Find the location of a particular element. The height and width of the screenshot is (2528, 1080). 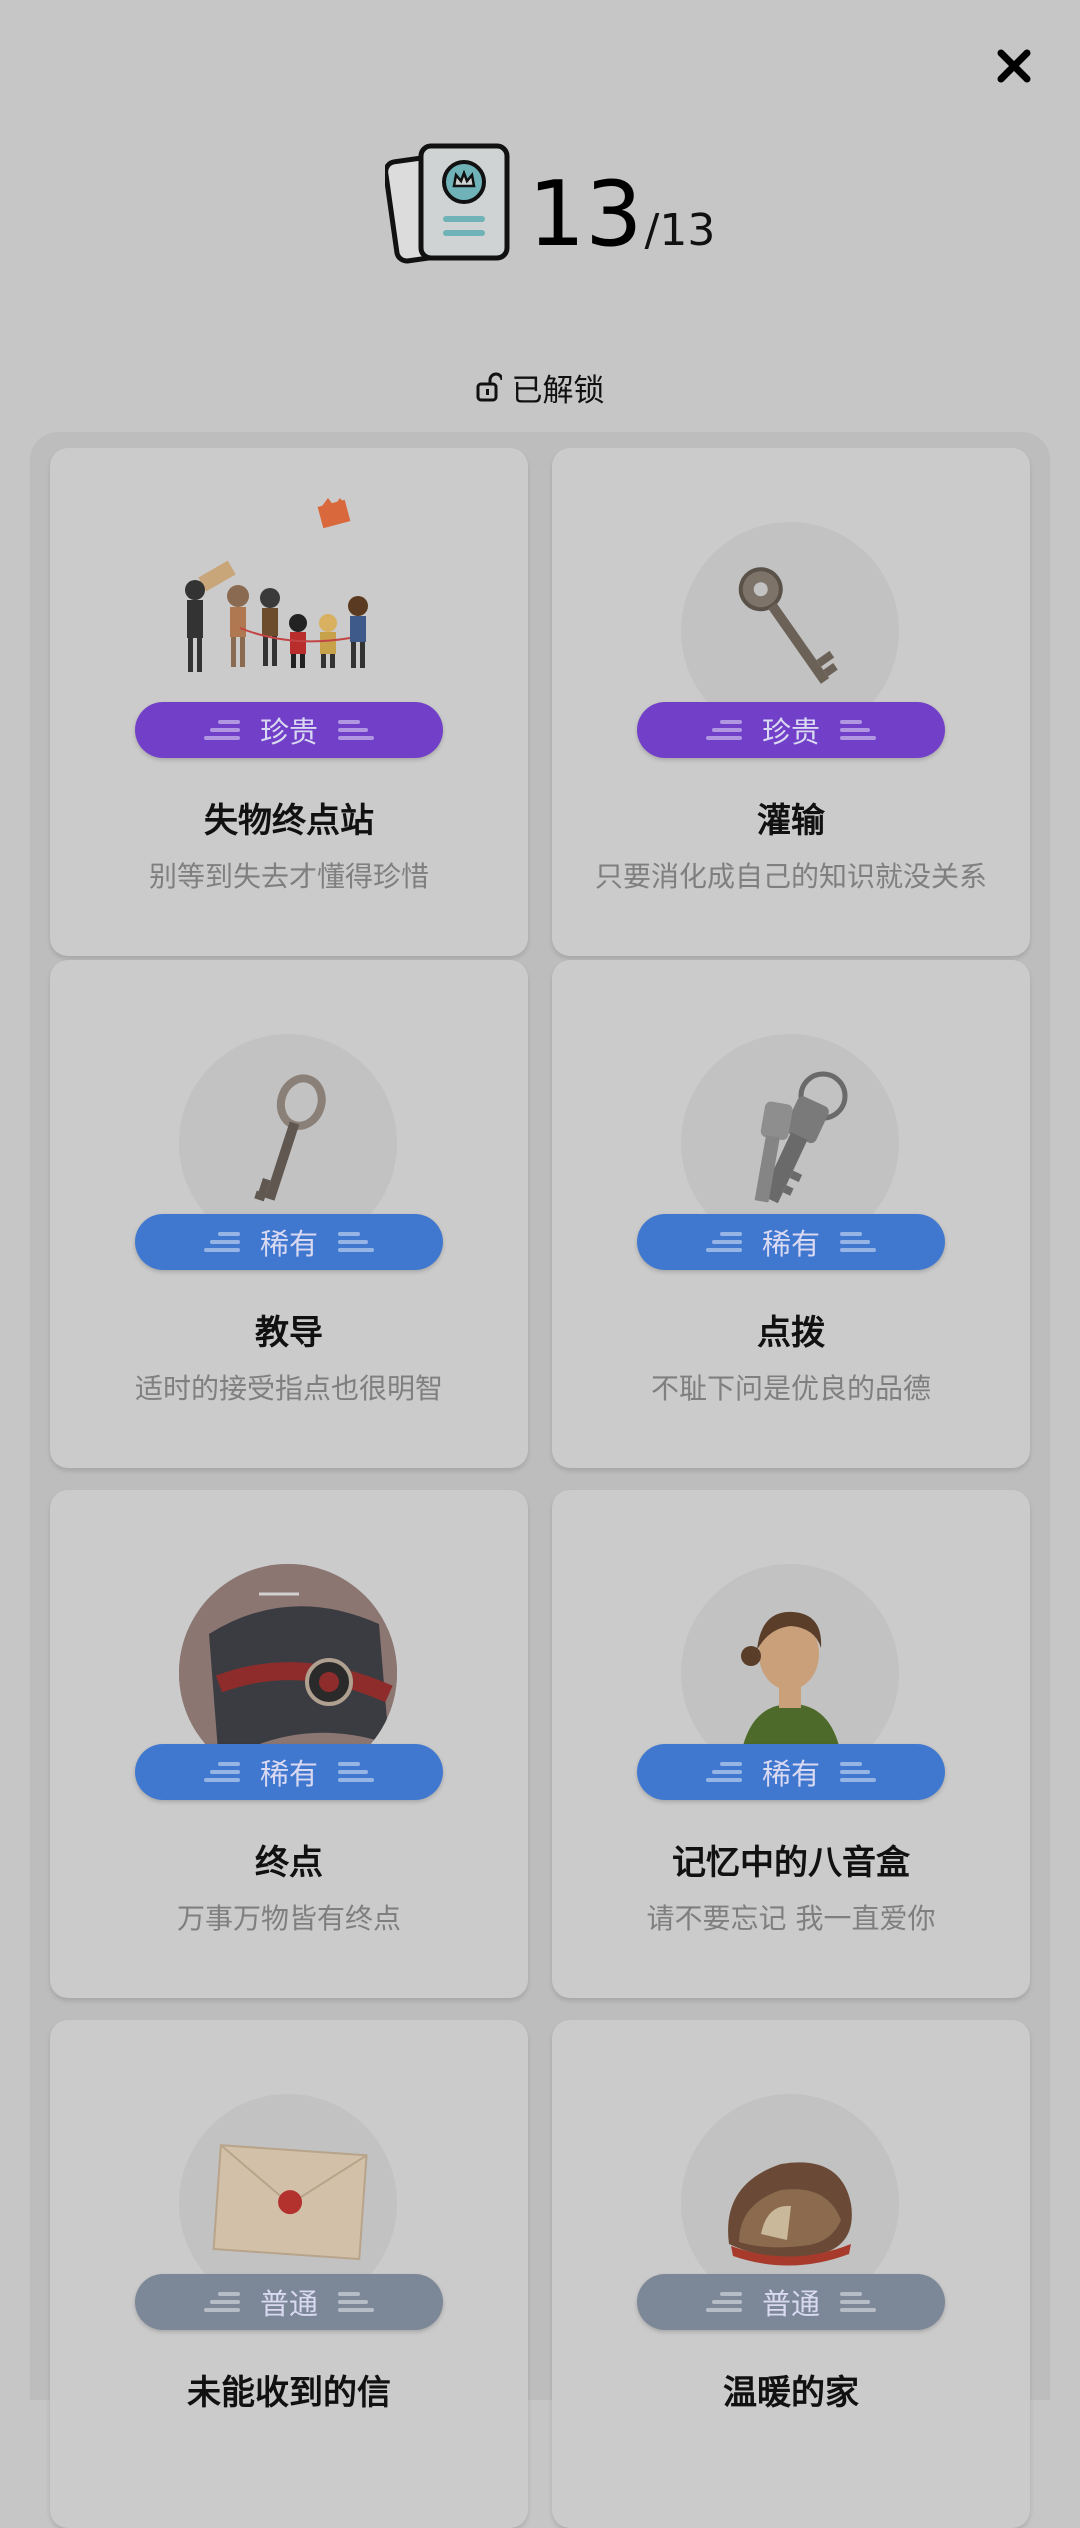

card-title: 记忆中的八音盒 is located at coordinates (791, 1863).